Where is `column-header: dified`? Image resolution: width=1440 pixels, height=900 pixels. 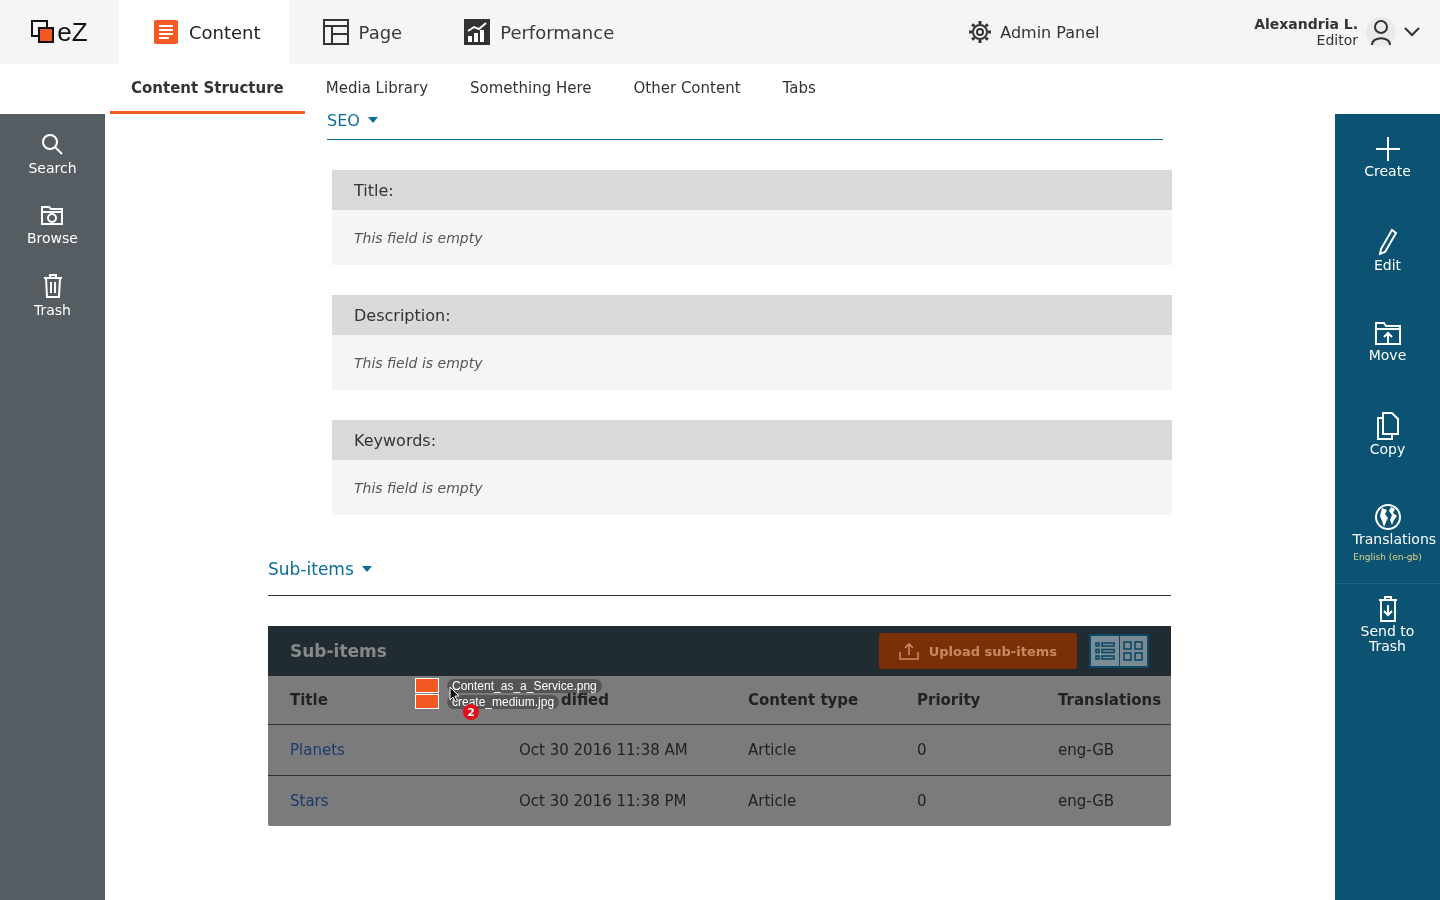
column-header: dified is located at coordinates (585, 700).